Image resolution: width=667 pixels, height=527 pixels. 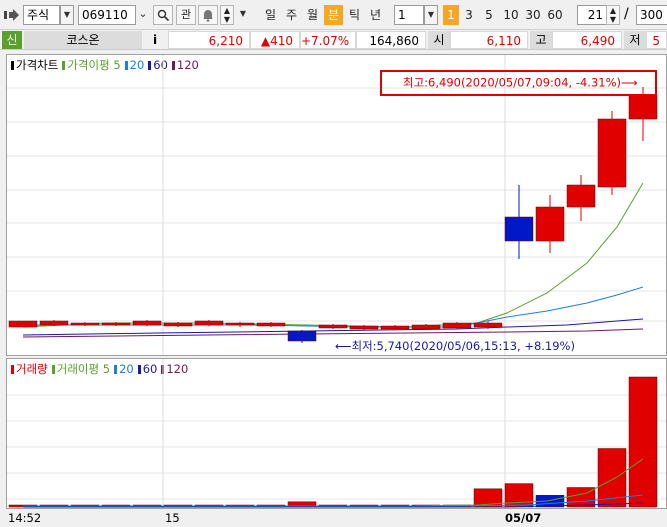 What do you see at coordinates (312, 15) in the screenshot?
I see `period-tab-month: 월` at bounding box center [312, 15].